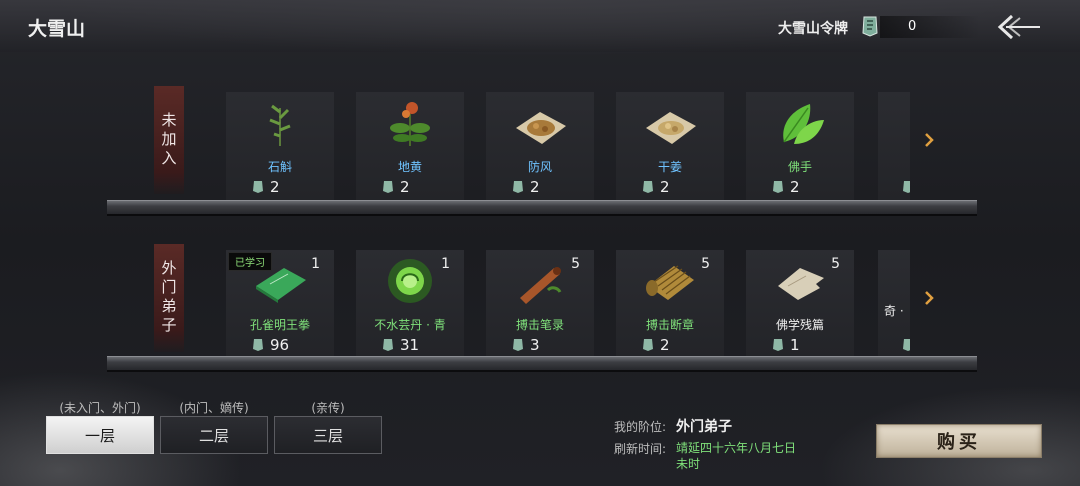 The image size is (1080, 486). What do you see at coordinates (280, 345) in the screenshot?
I see `item-price: 96` at bounding box center [280, 345].